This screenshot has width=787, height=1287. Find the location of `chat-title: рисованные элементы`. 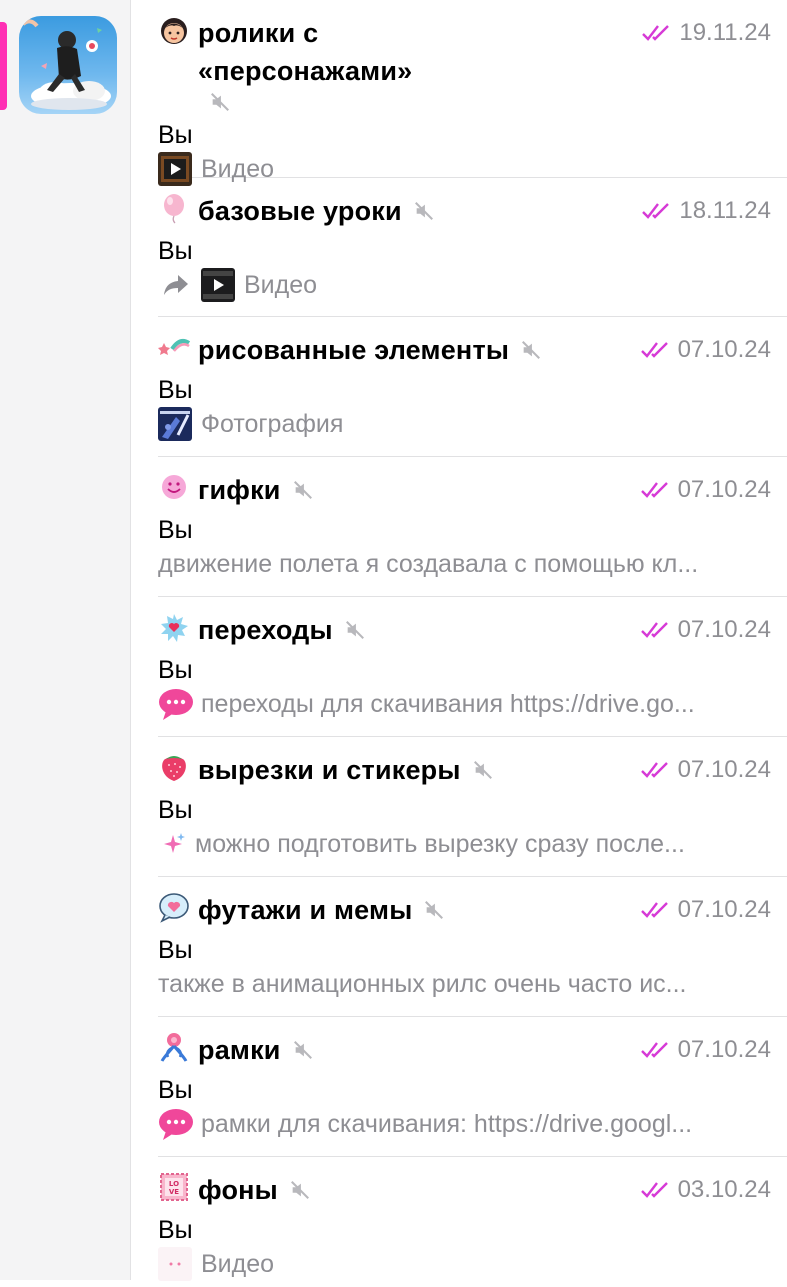

chat-title: рисованные элементы is located at coordinates (354, 350).